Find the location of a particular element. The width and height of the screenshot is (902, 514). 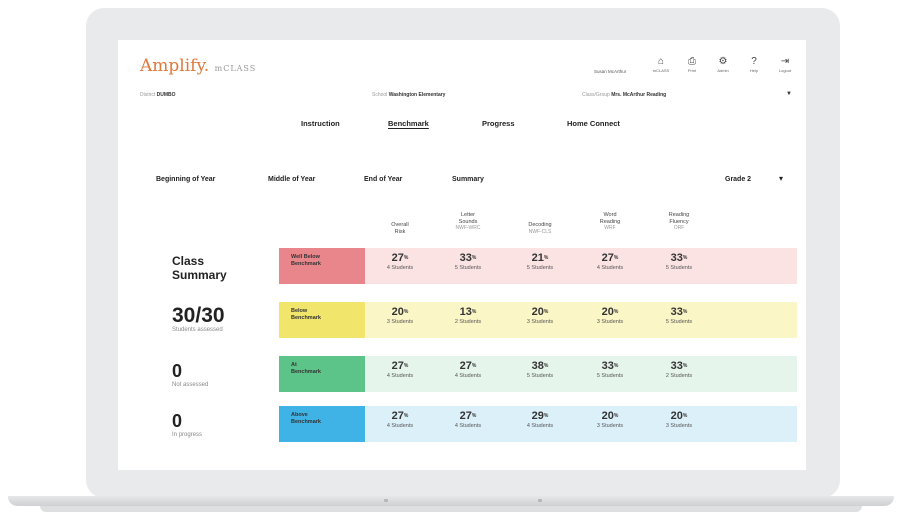

admin-icon: ⚙ is located at coordinates (723, 61).